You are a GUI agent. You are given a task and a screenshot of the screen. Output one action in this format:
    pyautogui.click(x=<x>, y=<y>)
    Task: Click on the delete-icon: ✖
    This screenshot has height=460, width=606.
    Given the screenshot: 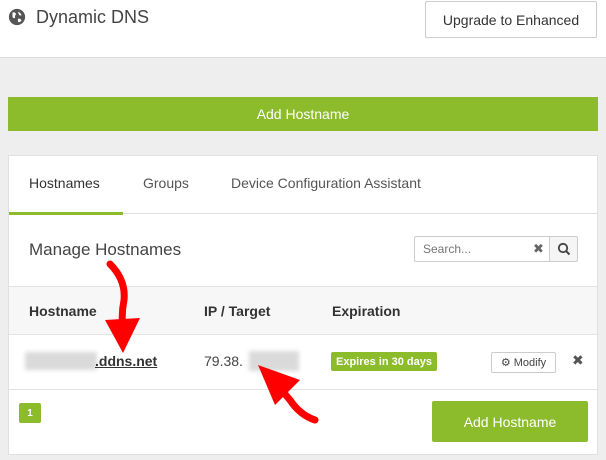 What is the action you would take?
    pyautogui.click(x=578, y=360)
    